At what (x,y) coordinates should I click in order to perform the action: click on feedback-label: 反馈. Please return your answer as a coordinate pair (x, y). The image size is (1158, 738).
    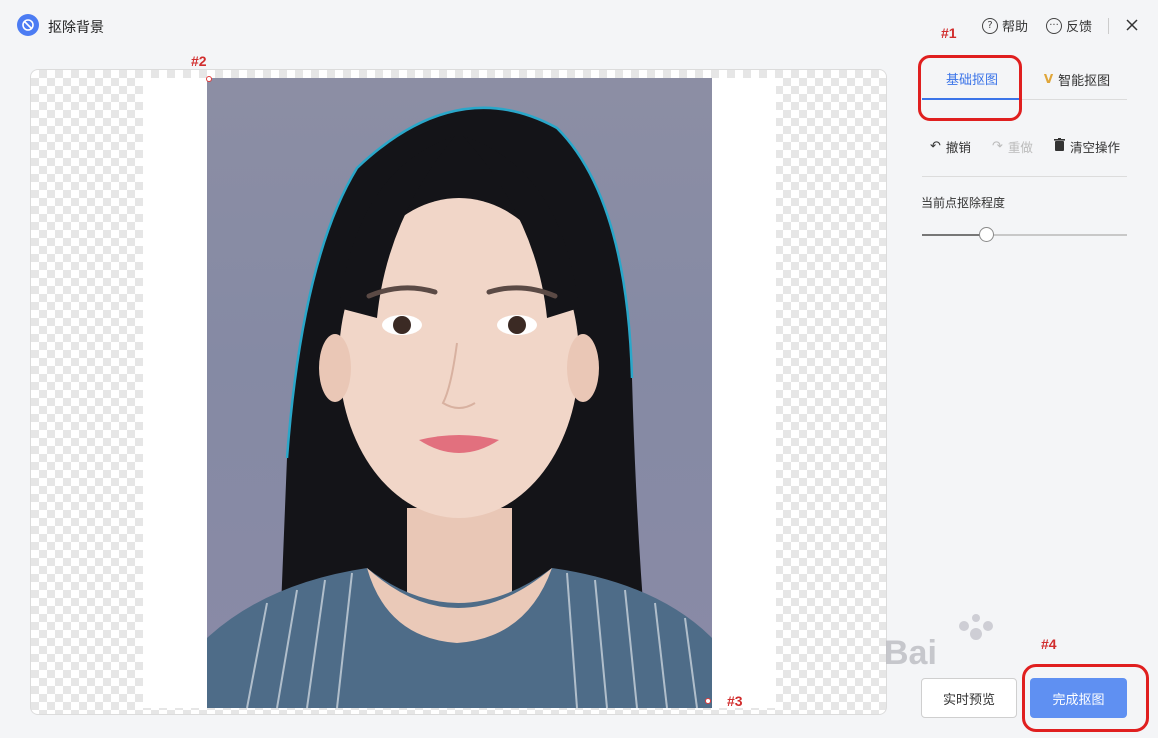
    Looking at the image, I should click on (1079, 27).